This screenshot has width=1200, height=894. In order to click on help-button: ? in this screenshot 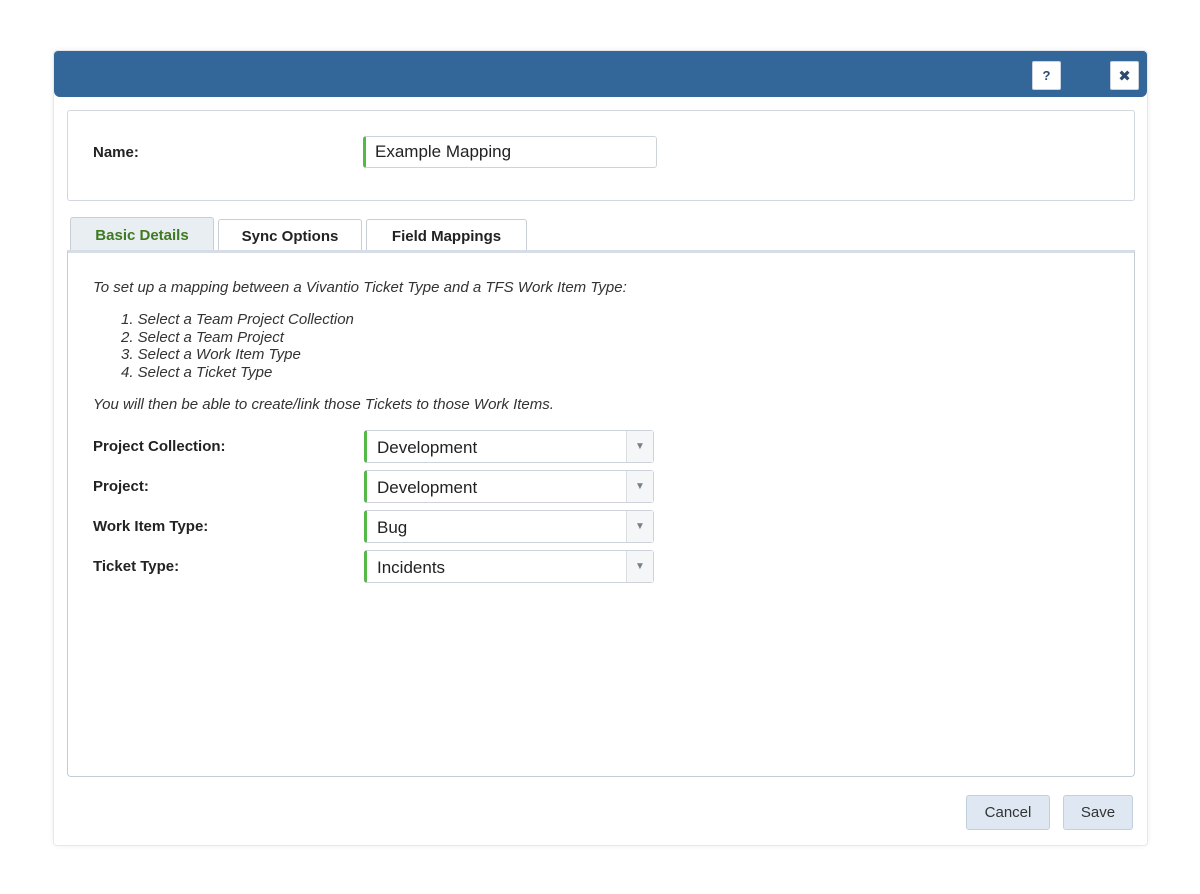, I will do `click(1046, 75)`.